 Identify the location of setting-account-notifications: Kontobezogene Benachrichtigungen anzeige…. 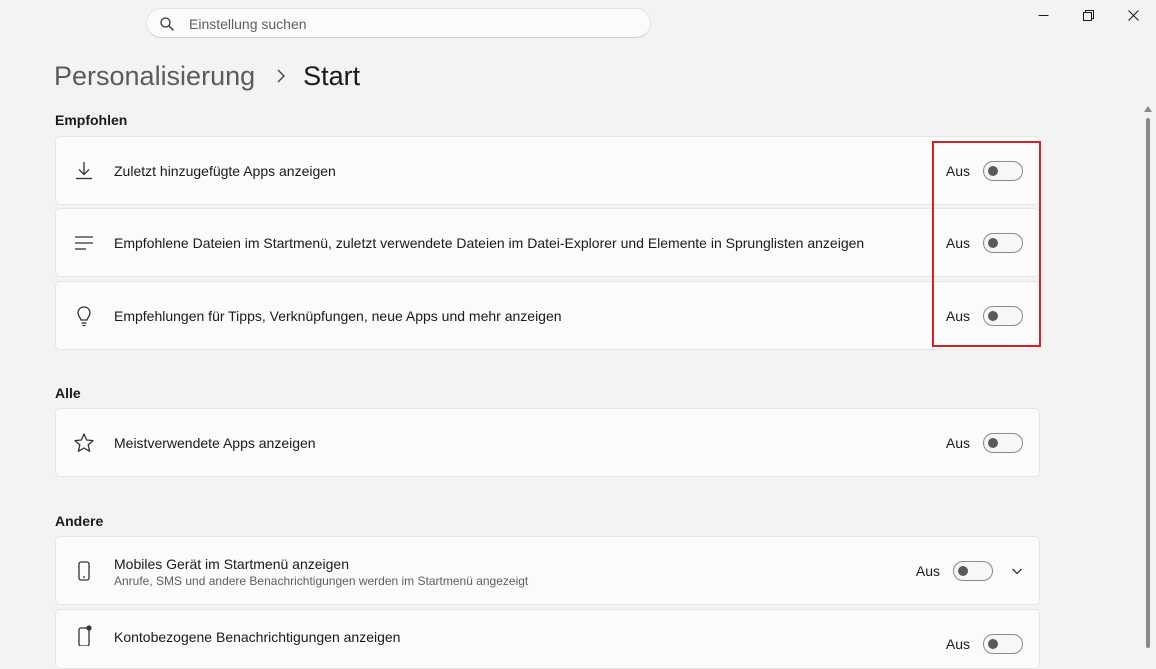
(547, 639).